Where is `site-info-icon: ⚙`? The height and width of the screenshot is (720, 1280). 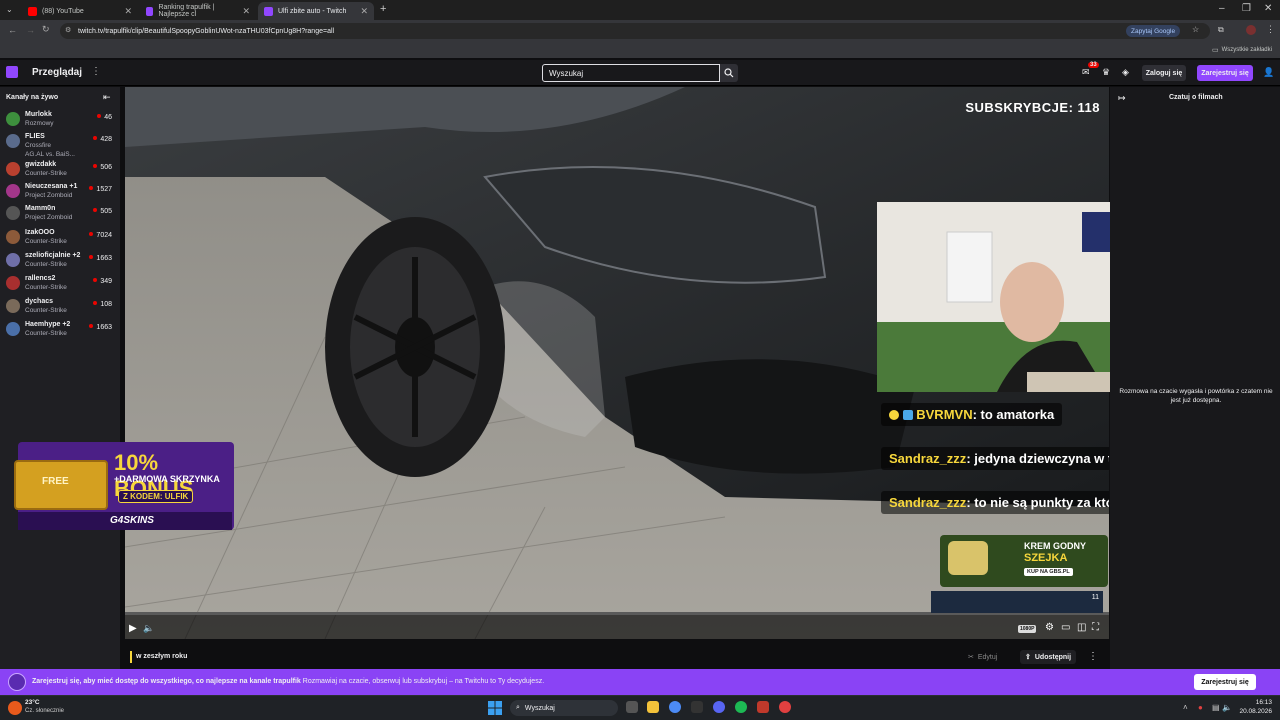 site-info-icon: ⚙ is located at coordinates (68, 30).